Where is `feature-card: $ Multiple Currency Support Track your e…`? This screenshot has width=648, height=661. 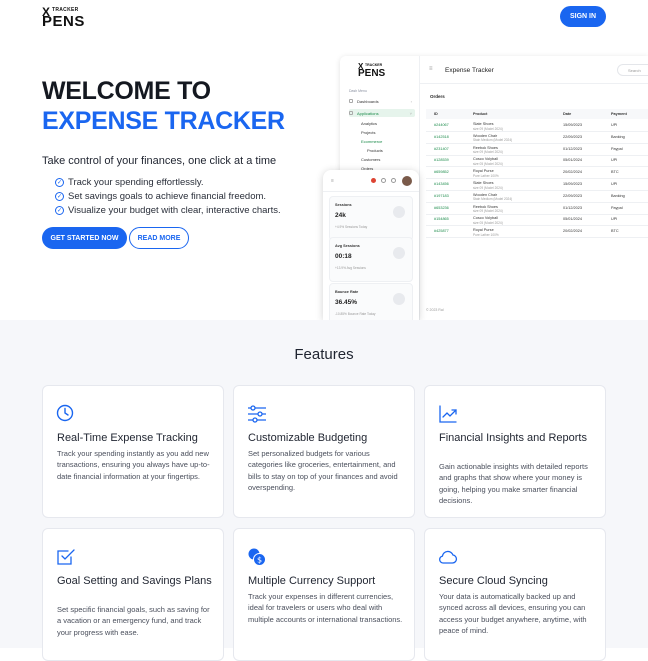 feature-card: $ Multiple Currency Support Track your e… is located at coordinates (324, 594).